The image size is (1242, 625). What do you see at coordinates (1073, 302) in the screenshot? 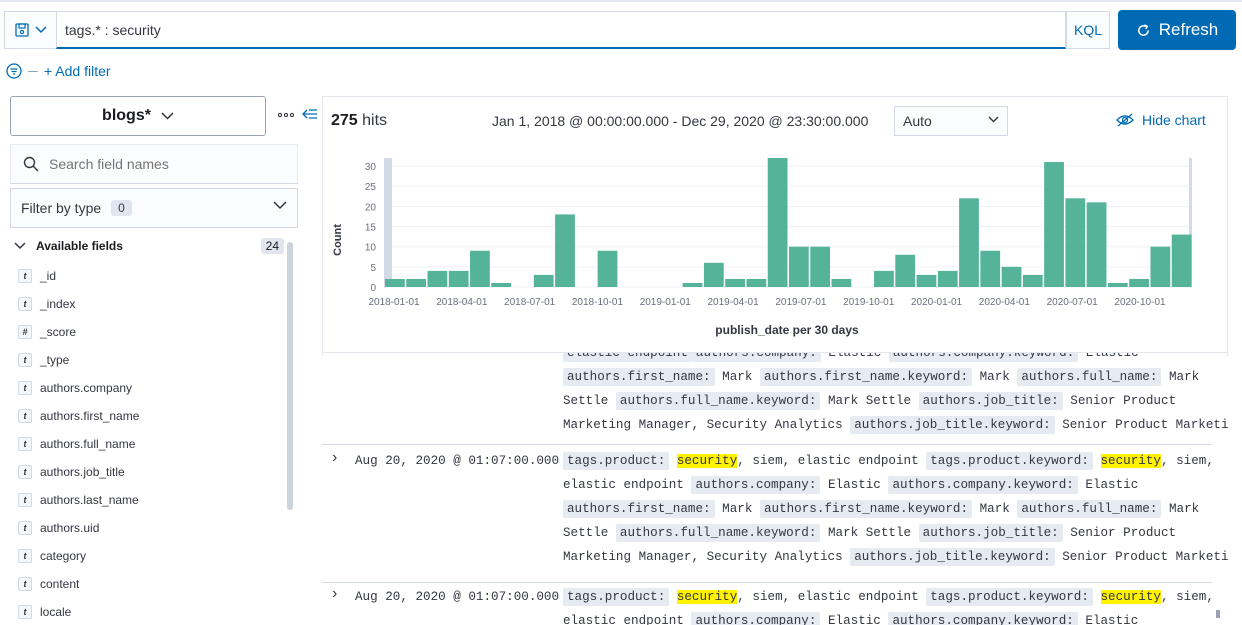
I see `x-tick-label: 2020-07-01` at bounding box center [1073, 302].